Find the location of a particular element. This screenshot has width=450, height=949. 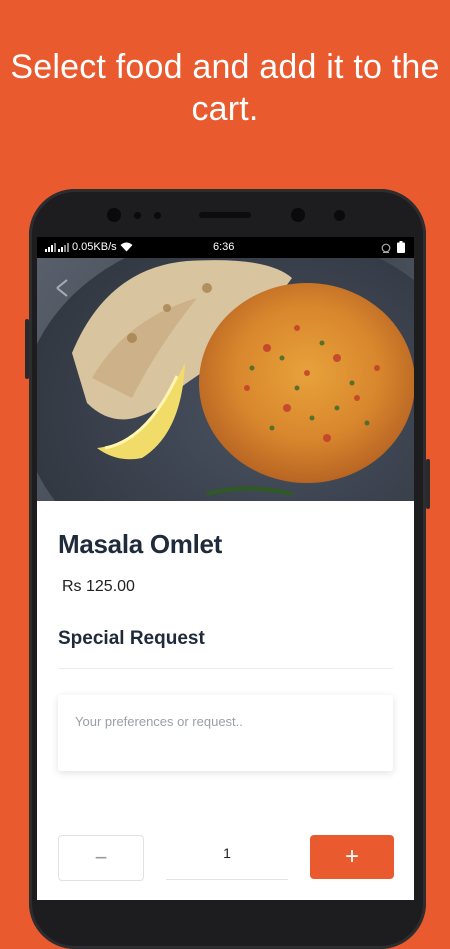

item-price: Rs 125.00 is located at coordinates (98, 586).